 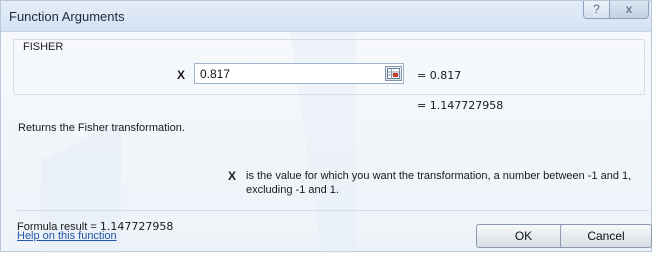 What do you see at coordinates (67, 236) in the screenshot?
I see `help-on-function-link: Help on this function` at bounding box center [67, 236].